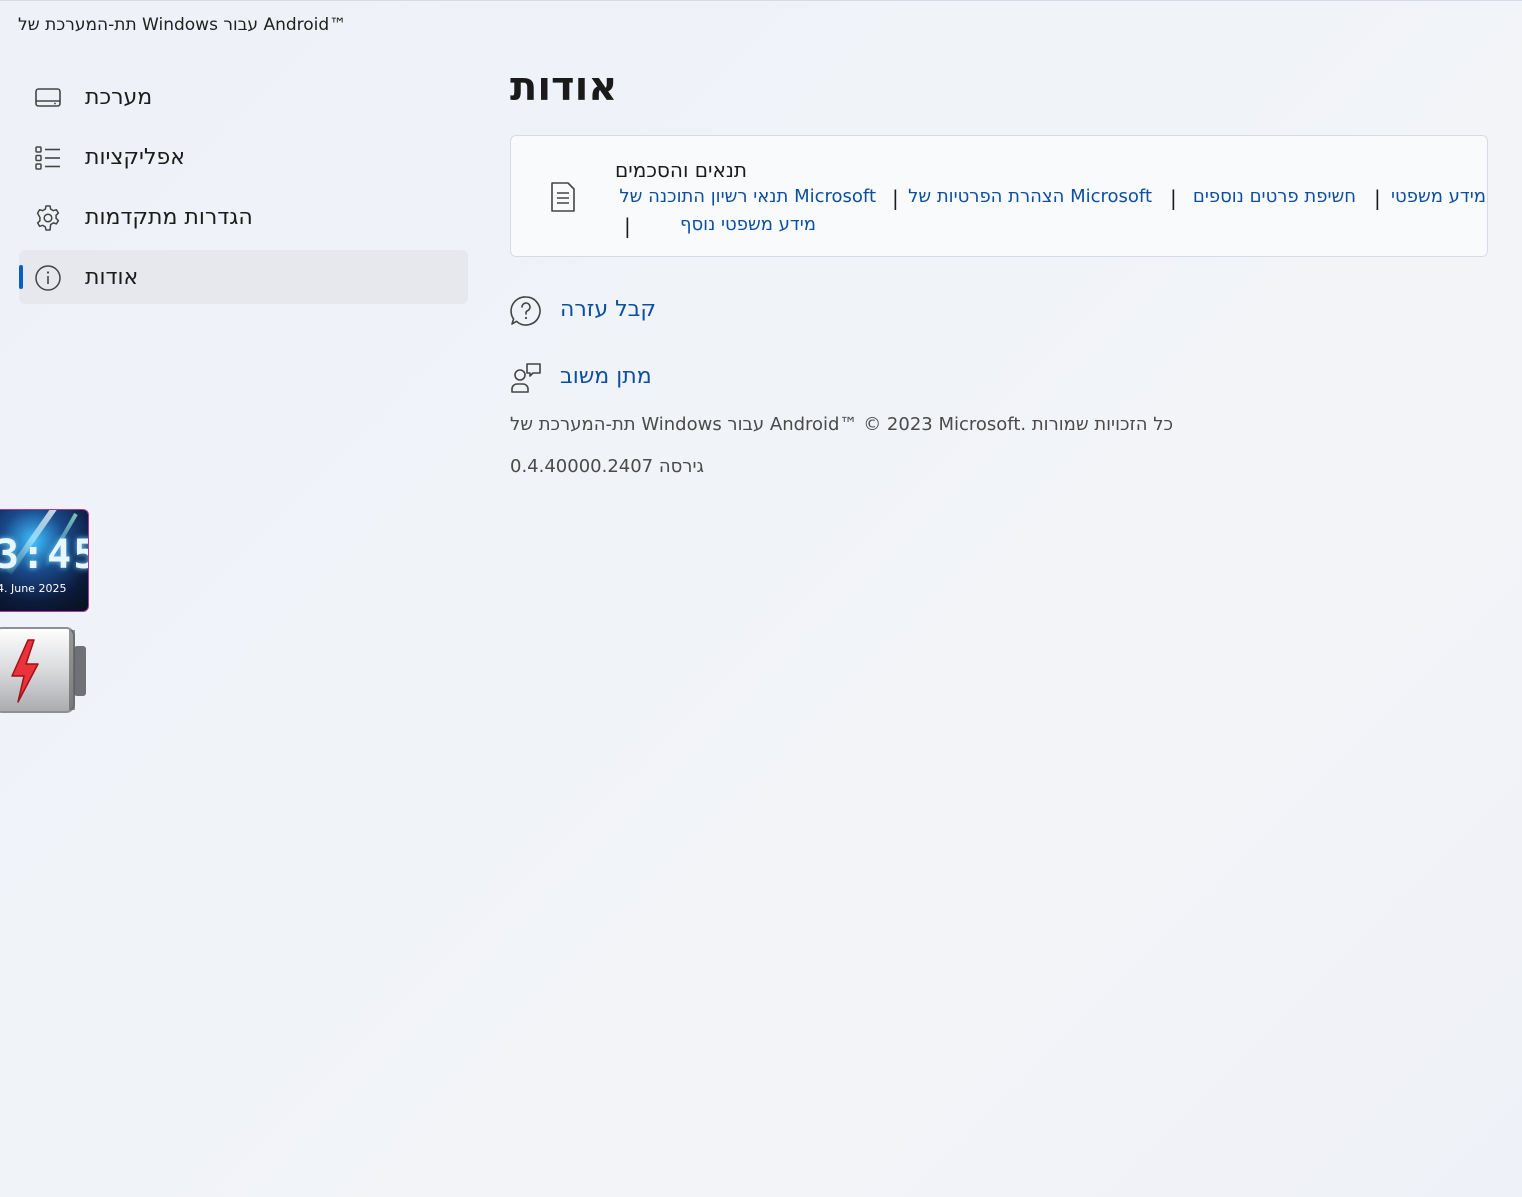 The image size is (1522, 1197). Describe the element at coordinates (44, 668) in the screenshot. I see `battery-charging-icon` at that location.